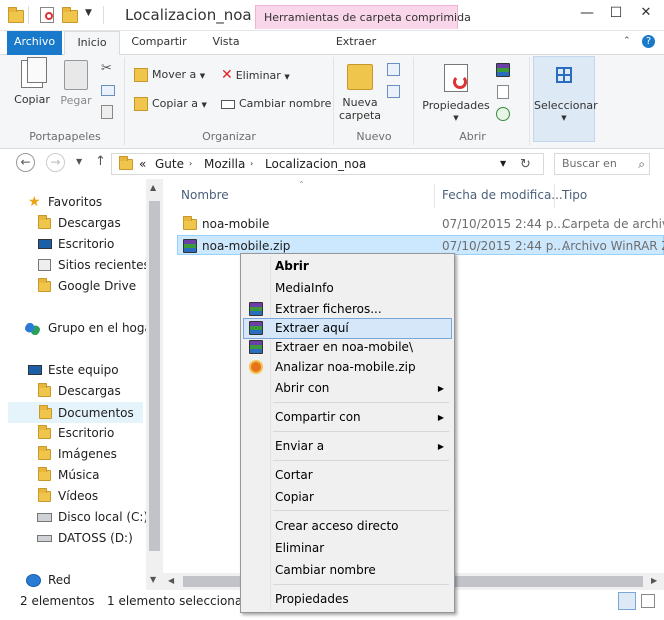 This screenshot has height=620, width=664. Describe the element at coordinates (574, 195) in the screenshot. I see `column-tipo: Tipo` at that location.